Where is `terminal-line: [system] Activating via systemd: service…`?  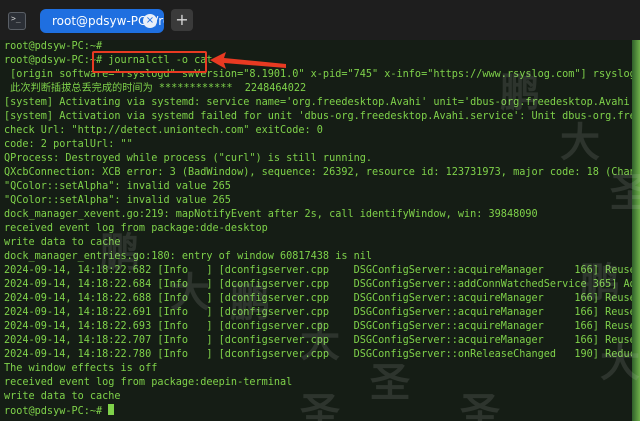 terminal-line: [system] Activating via systemd: service… is located at coordinates (322, 102).